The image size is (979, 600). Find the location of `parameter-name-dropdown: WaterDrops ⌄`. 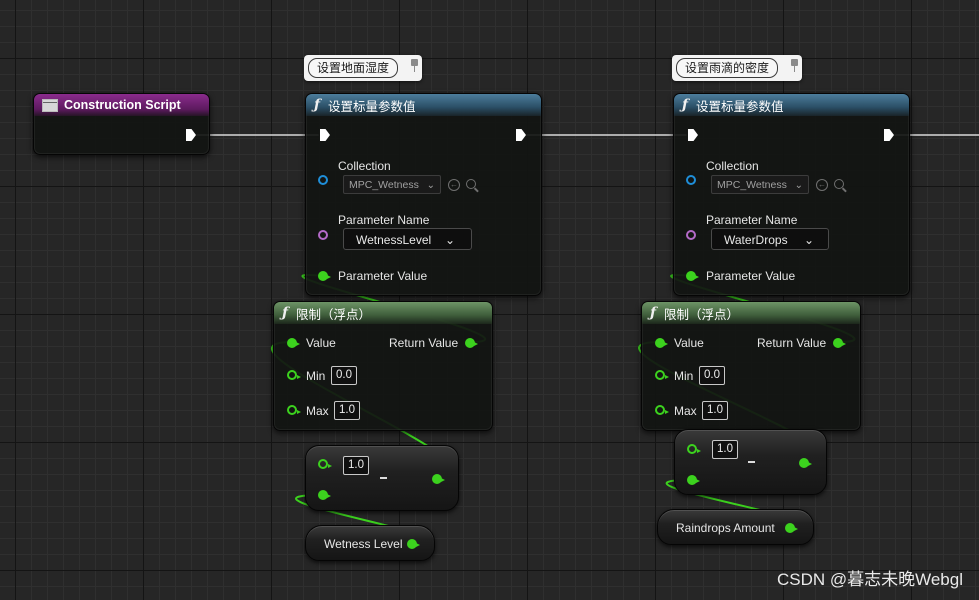

parameter-name-dropdown: WaterDrops ⌄ is located at coordinates (770, 239).